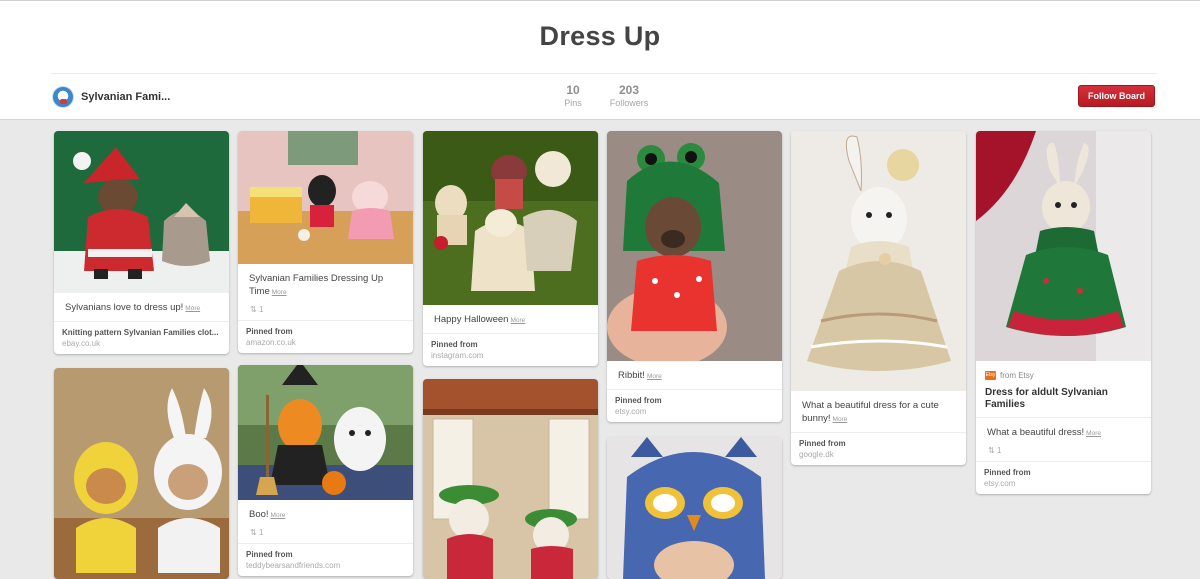 This screenshot has height=579, width=1200. I want to click on followers-count: 203, so click(629, 90).